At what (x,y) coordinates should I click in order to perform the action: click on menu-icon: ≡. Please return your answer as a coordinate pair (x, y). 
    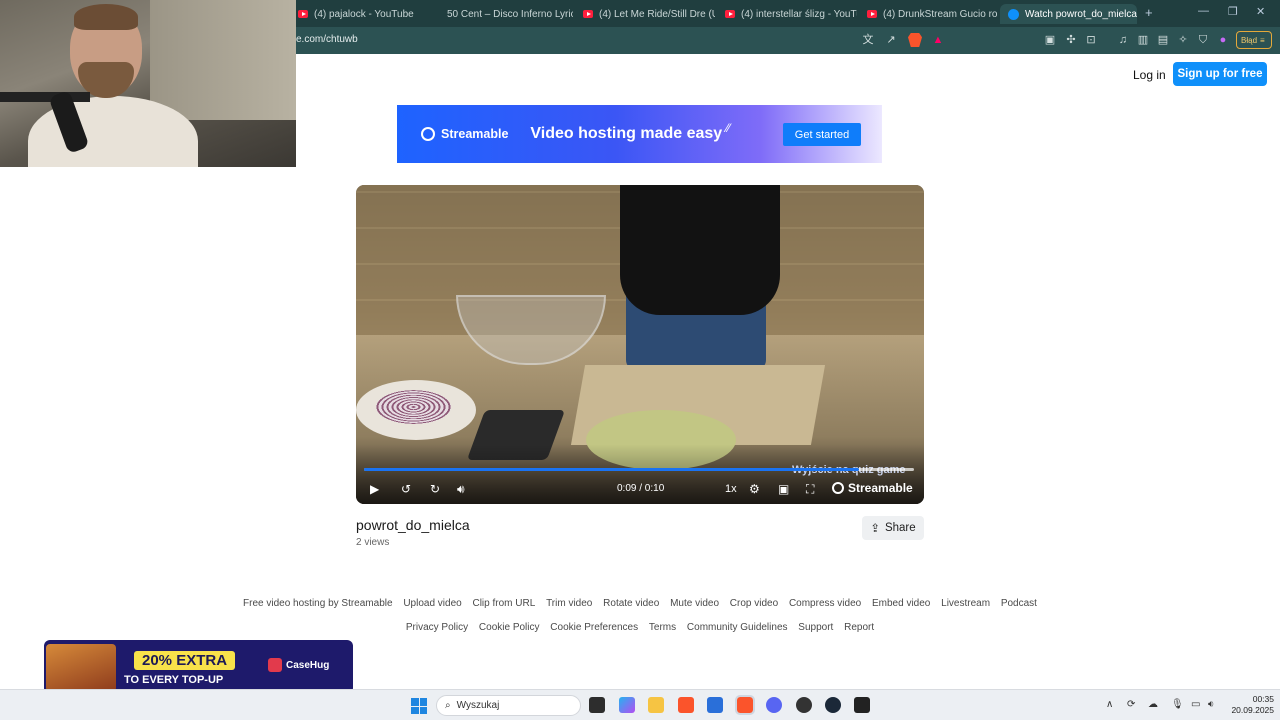
    Looking at the image, I should click on (1262, 40).